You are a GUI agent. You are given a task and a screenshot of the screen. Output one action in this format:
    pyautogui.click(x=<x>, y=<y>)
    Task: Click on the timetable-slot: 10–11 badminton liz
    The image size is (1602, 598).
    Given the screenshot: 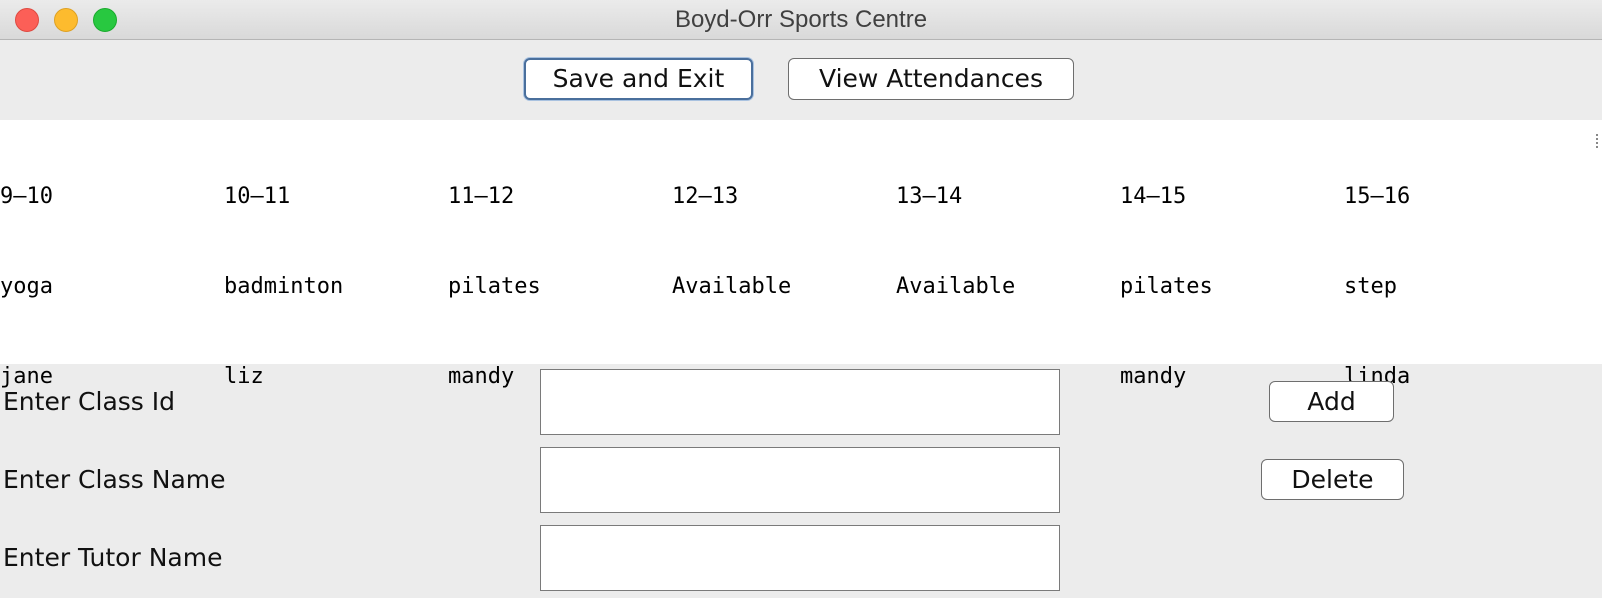 What is the action you would take?
    pyautogui.click(x=336, y=287)
    